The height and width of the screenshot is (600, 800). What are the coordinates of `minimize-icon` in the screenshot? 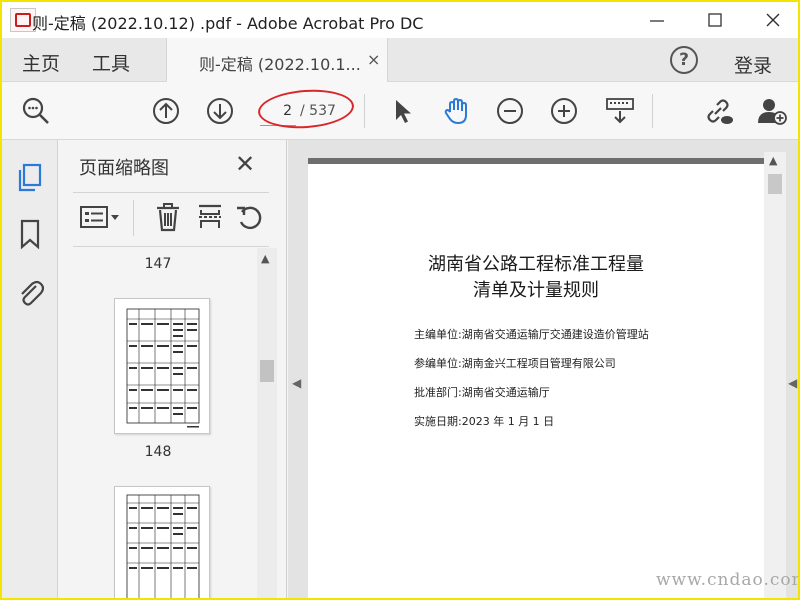 It's located at (657, 21).